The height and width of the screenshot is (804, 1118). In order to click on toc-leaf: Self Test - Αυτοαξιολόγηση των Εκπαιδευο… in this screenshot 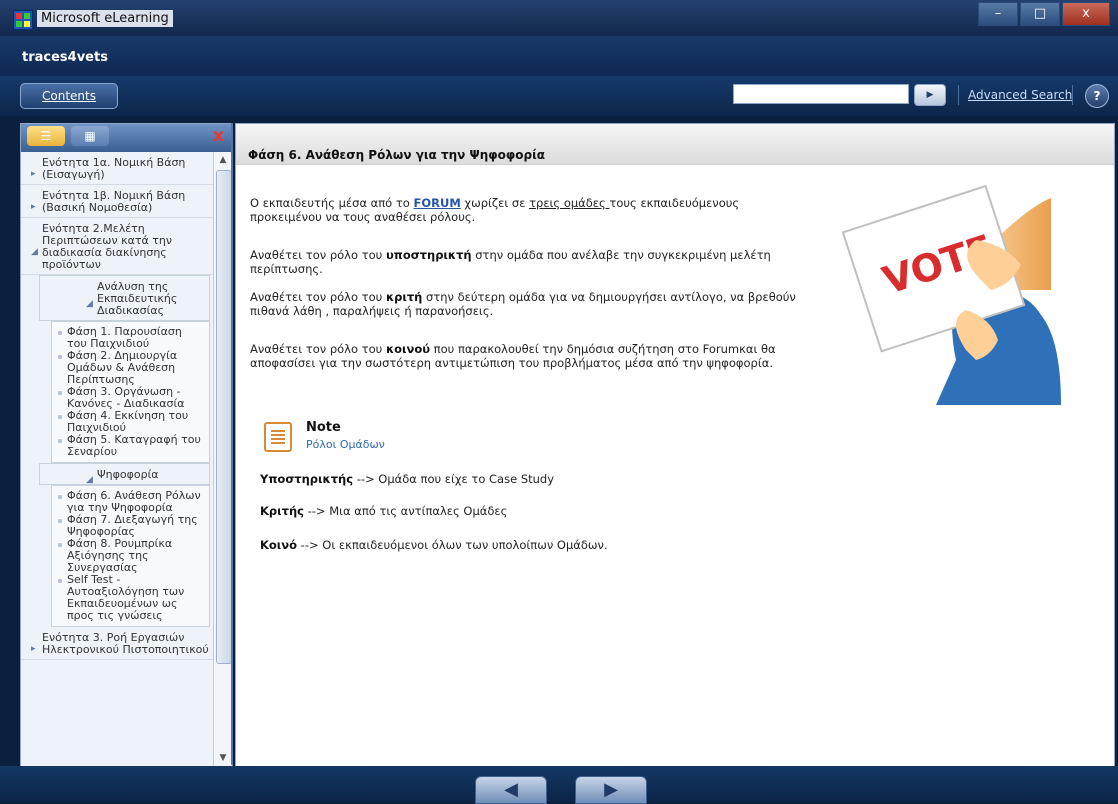, I will do `click(129, 598)`.